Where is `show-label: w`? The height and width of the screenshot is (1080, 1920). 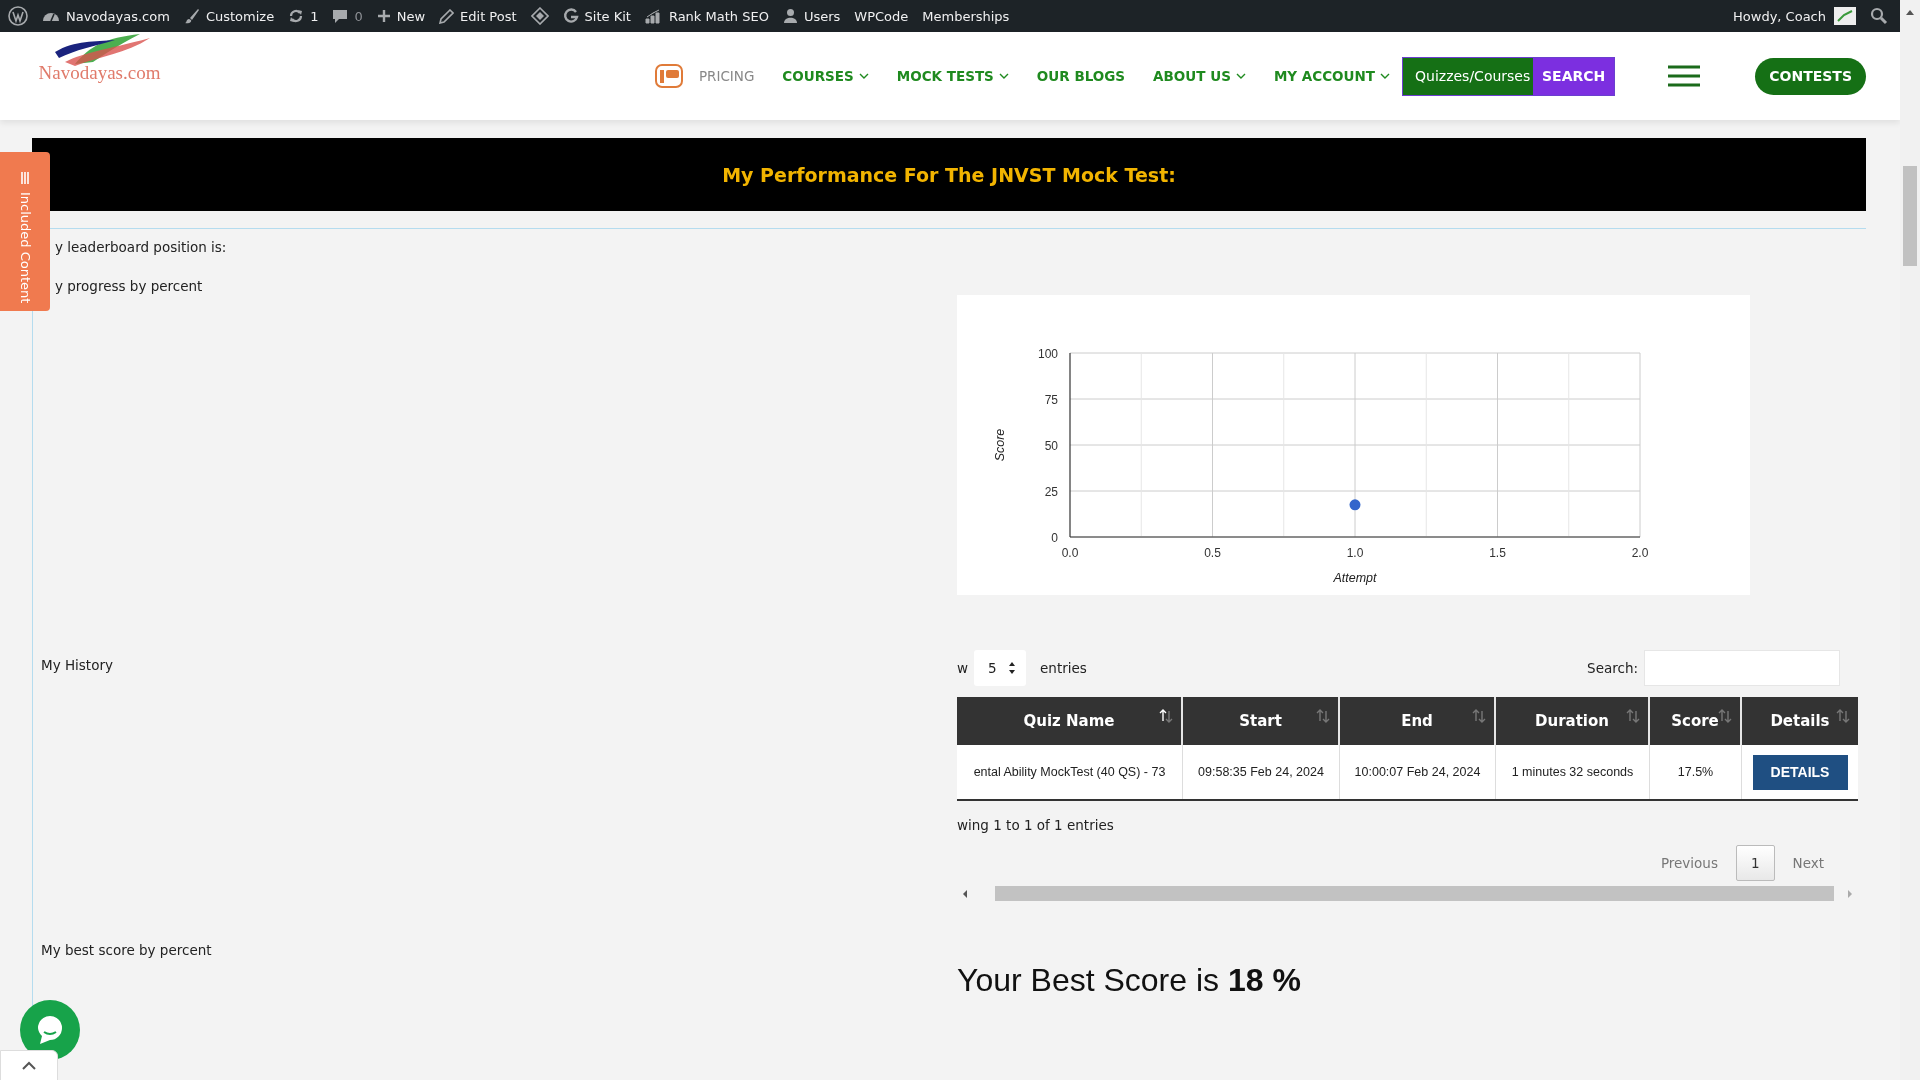 show-label: w is located at coordinates (963, 668).